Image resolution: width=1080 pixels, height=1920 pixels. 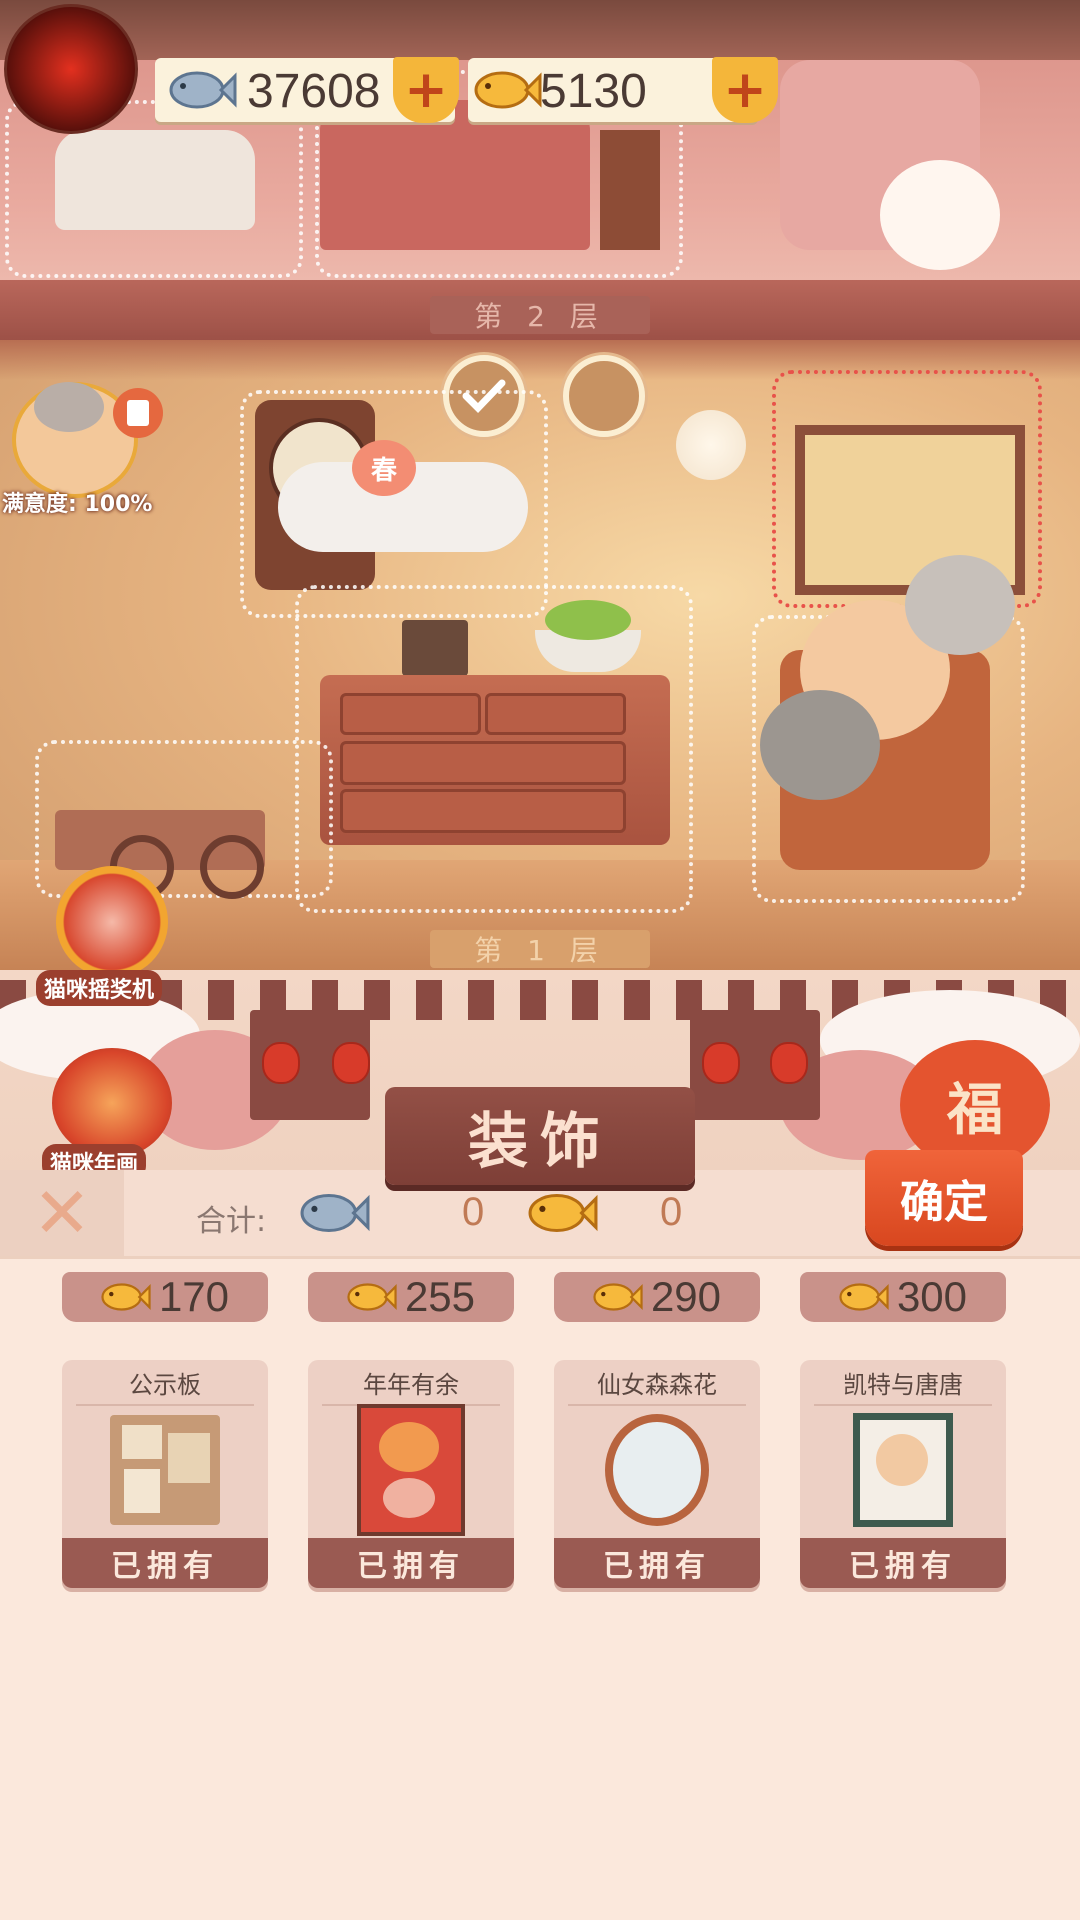 What do you see at coordinates (540, 949) in the screenshot?
I see `floor-1-label: 第 1 层` at bounding box center [540, 949].